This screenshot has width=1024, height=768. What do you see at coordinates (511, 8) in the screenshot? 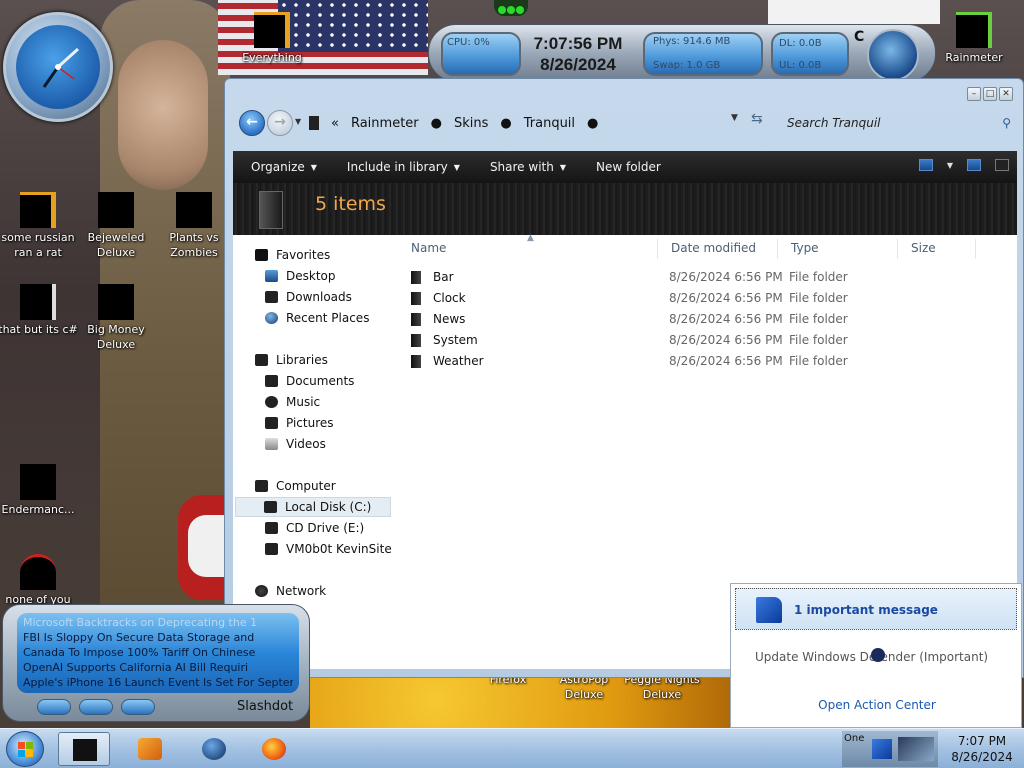
I see `top-indicator-widget` at bounding box center [511, 8].